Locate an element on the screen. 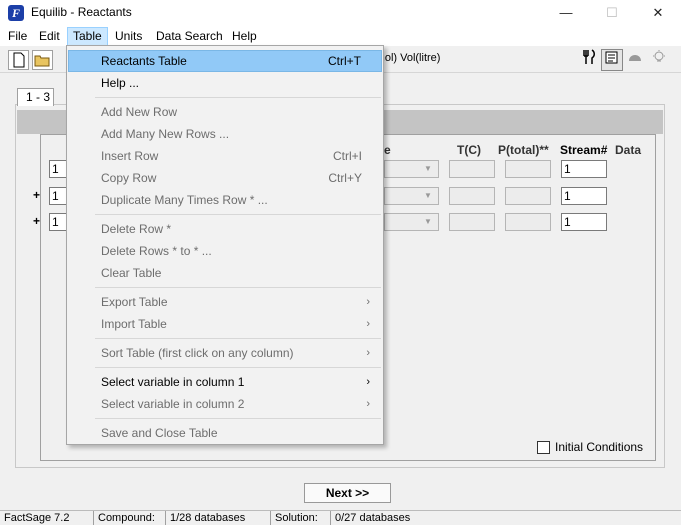 The image size is (681, 525). menu-help: Help is located at coordinates (244, 36).